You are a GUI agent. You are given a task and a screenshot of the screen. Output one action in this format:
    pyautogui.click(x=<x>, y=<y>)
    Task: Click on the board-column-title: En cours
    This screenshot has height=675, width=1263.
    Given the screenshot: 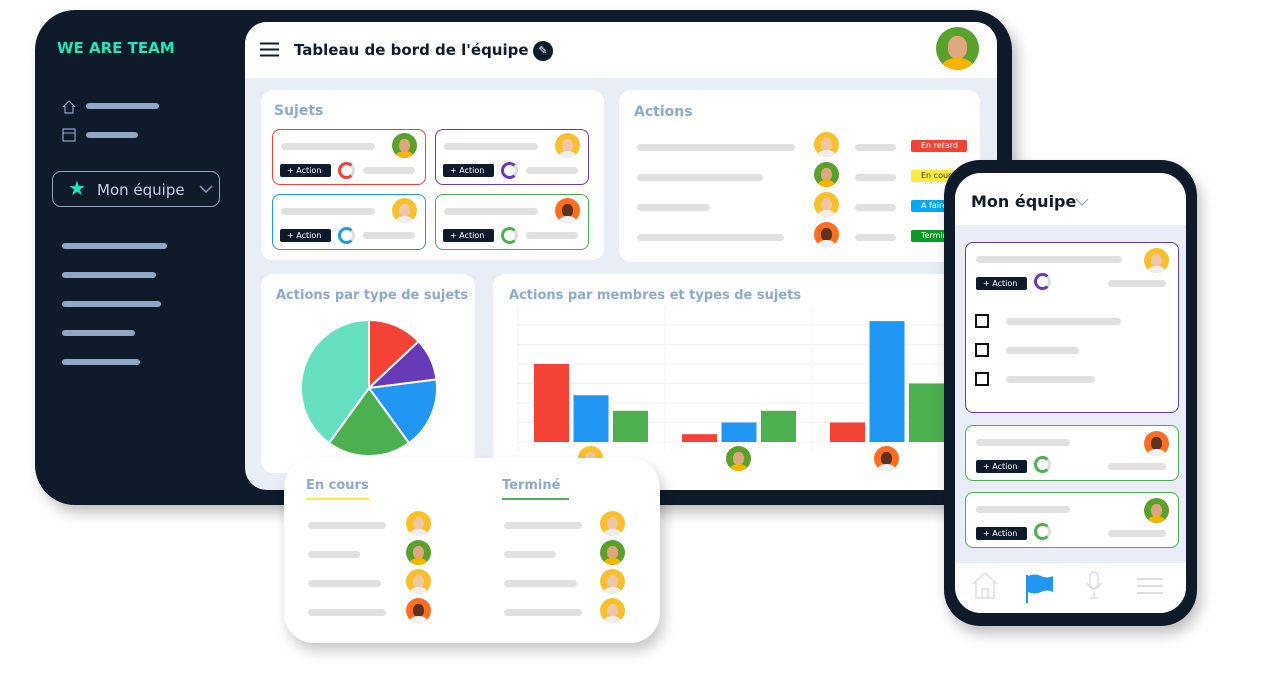 What is the action you would take?
    pyautogui.click(x=337, y=485)
    